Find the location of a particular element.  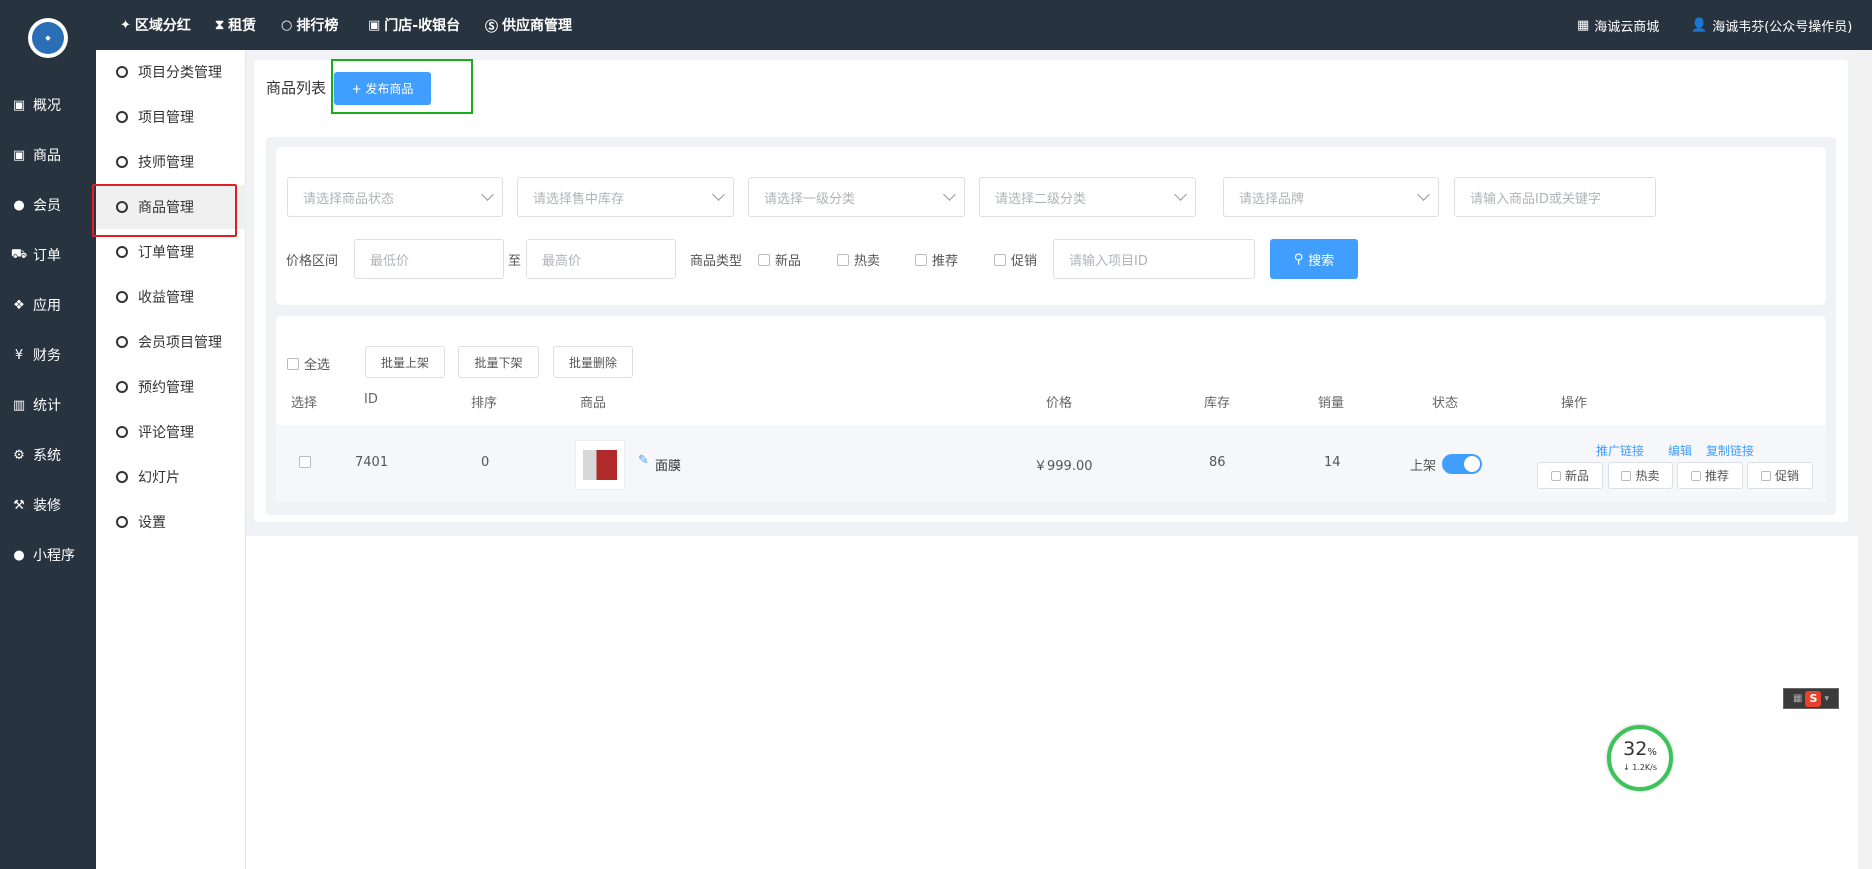

select-placeholder: 请选择二级分类 is located at coordinates (1041, 199).